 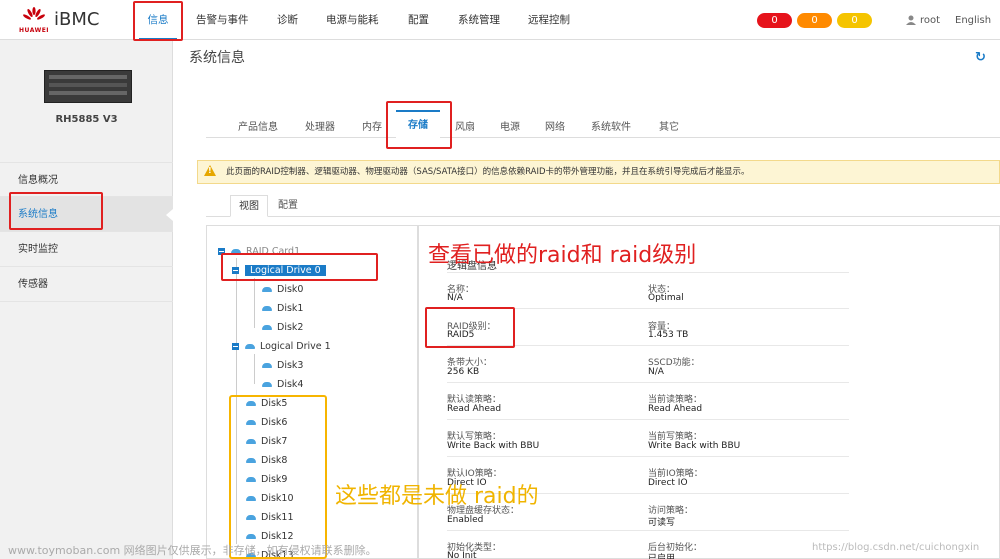 I want to click on app-brand: iBMC, so click(x=77, y=19).